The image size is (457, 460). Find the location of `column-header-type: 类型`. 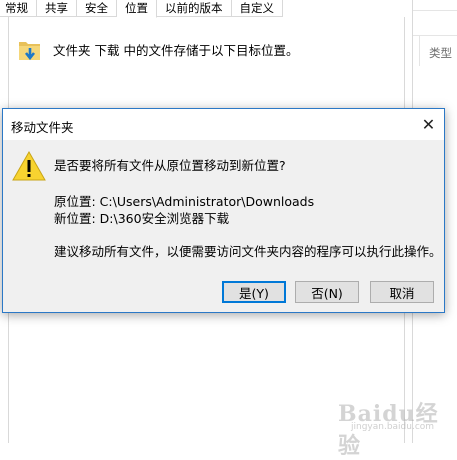

column-header-type: 类型 is located at coordinates (440, 53).